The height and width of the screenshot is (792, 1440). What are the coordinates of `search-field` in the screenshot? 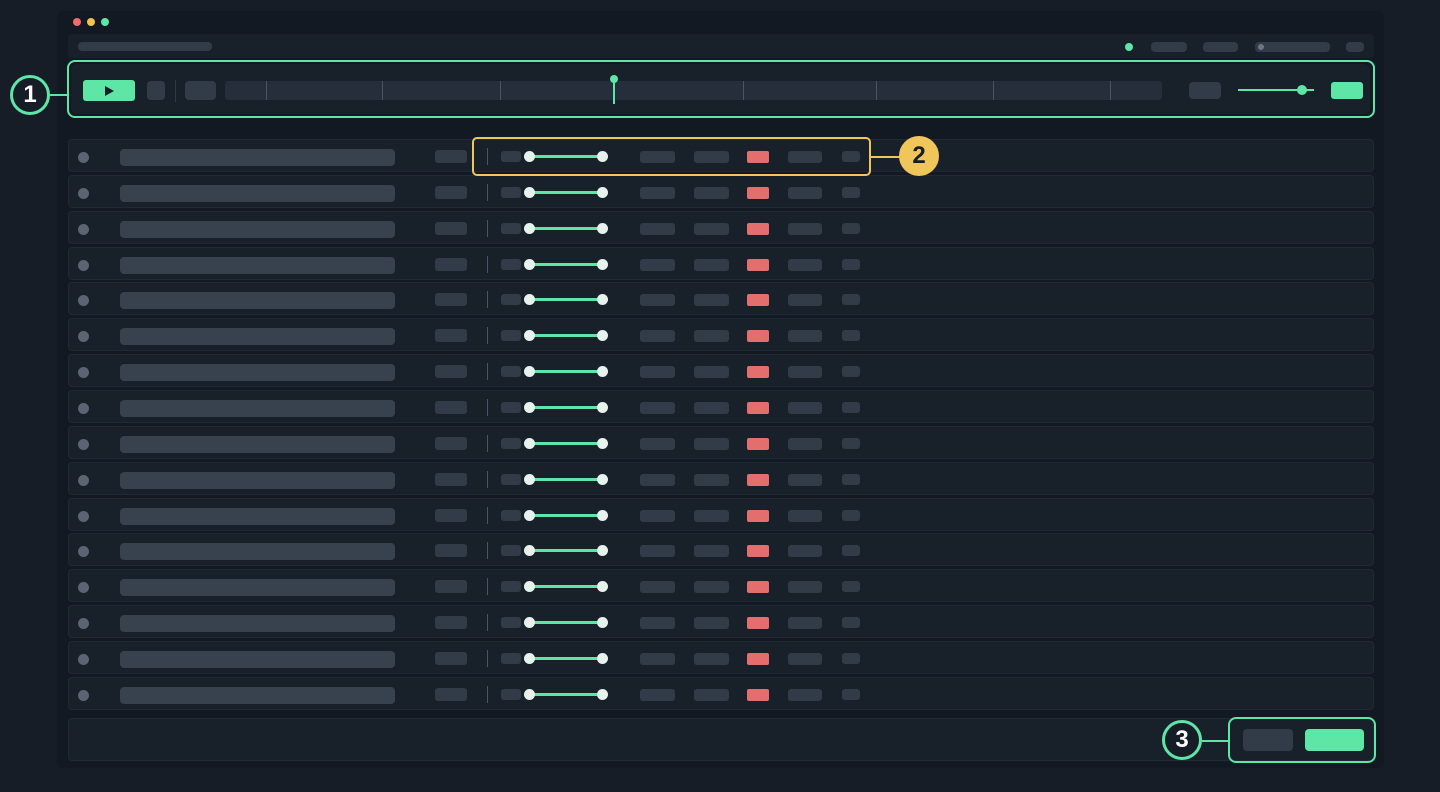 It's located at (1292, 47).